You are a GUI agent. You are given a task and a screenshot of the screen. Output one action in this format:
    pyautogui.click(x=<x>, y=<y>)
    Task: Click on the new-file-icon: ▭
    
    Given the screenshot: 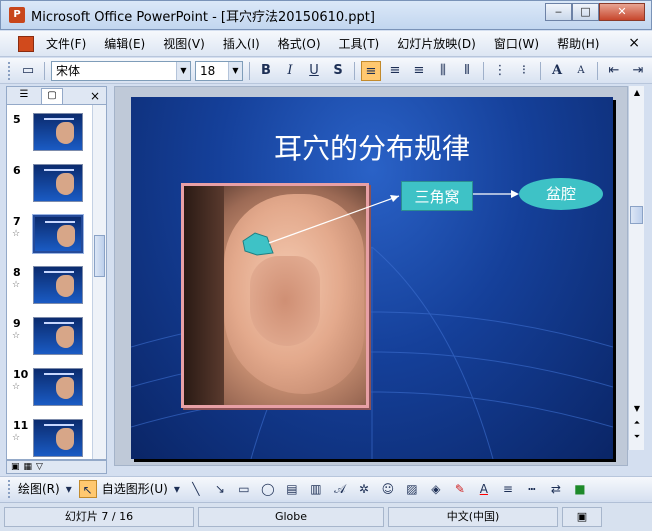 What is the action you would take?
    pyautogui.click(x=28, y=71)
    